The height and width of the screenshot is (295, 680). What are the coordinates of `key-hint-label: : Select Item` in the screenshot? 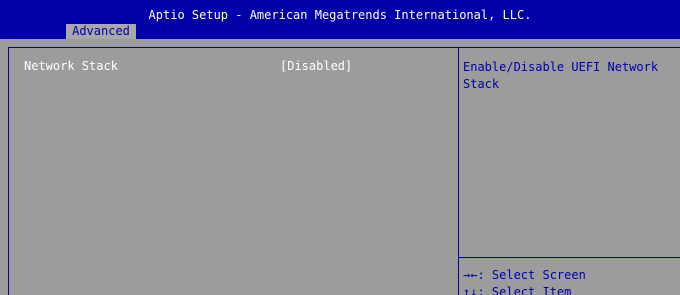 It's located at (524, 290).